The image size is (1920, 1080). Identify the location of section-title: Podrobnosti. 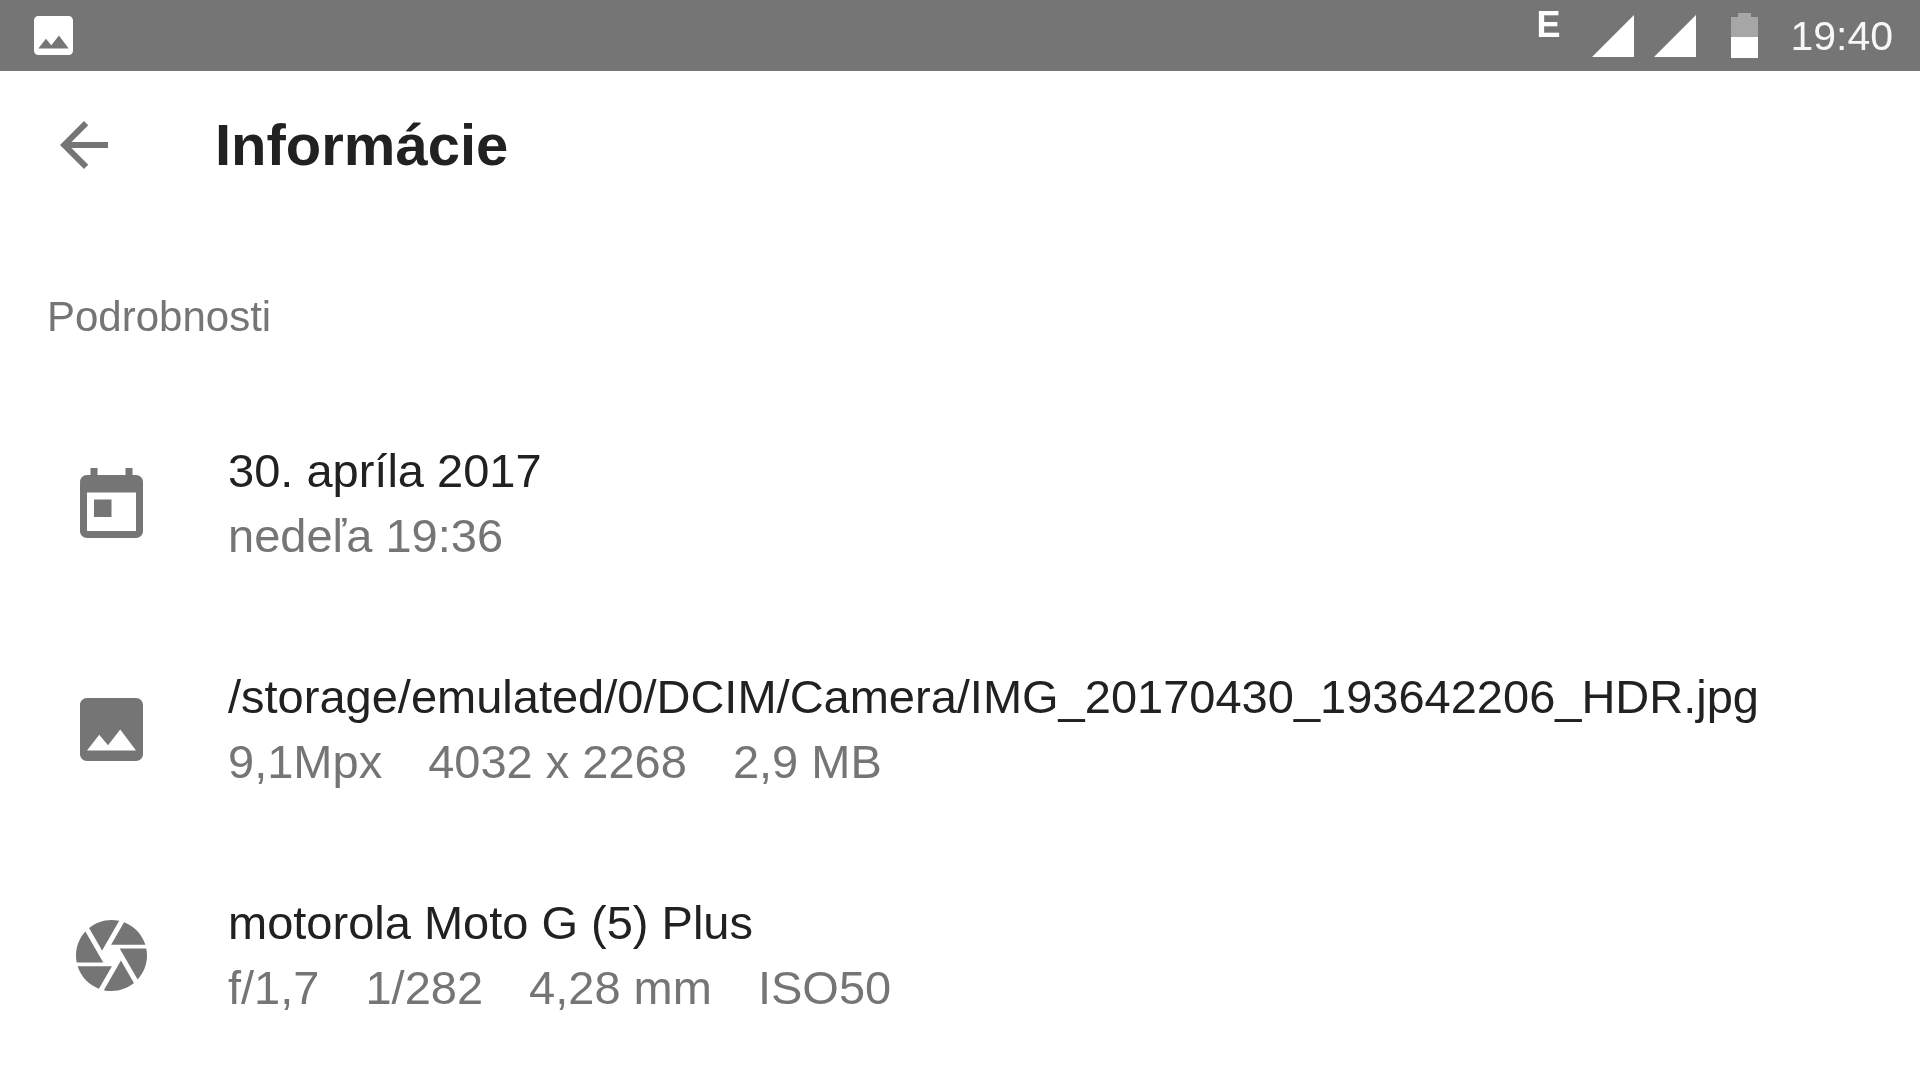
(159, 317).